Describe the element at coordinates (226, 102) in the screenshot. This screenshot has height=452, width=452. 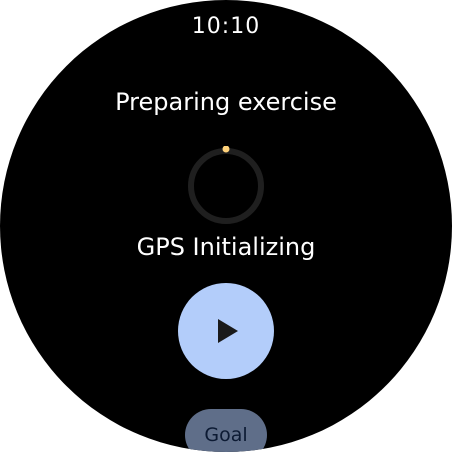
I see `screen-title: Preparing exercise` at that location.